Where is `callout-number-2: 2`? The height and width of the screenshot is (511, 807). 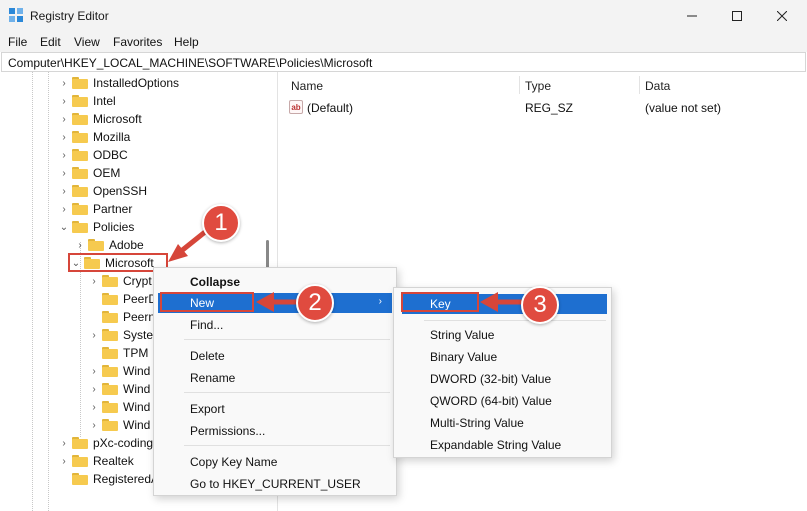
callout-number-2: 2 is located at coordinates (315, 303).